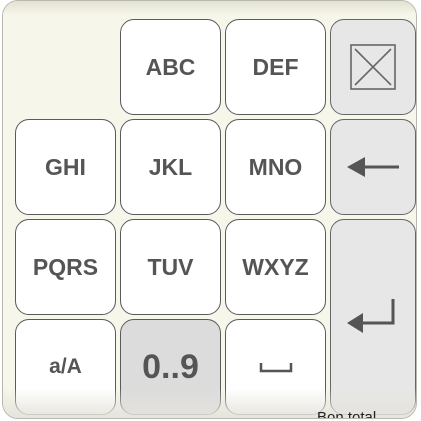  I want to click on digits-mode-button: 0..9, so click(170, 367).